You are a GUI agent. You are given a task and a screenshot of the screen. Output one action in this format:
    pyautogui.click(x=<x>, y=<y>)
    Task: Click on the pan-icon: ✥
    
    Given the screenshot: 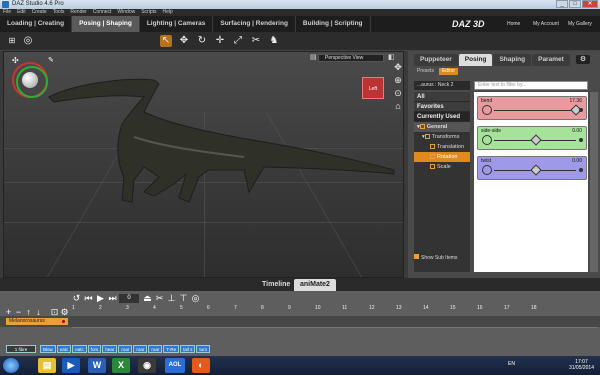 What is the action you would take?
    pyautogui.click(x=398, y=67)
    